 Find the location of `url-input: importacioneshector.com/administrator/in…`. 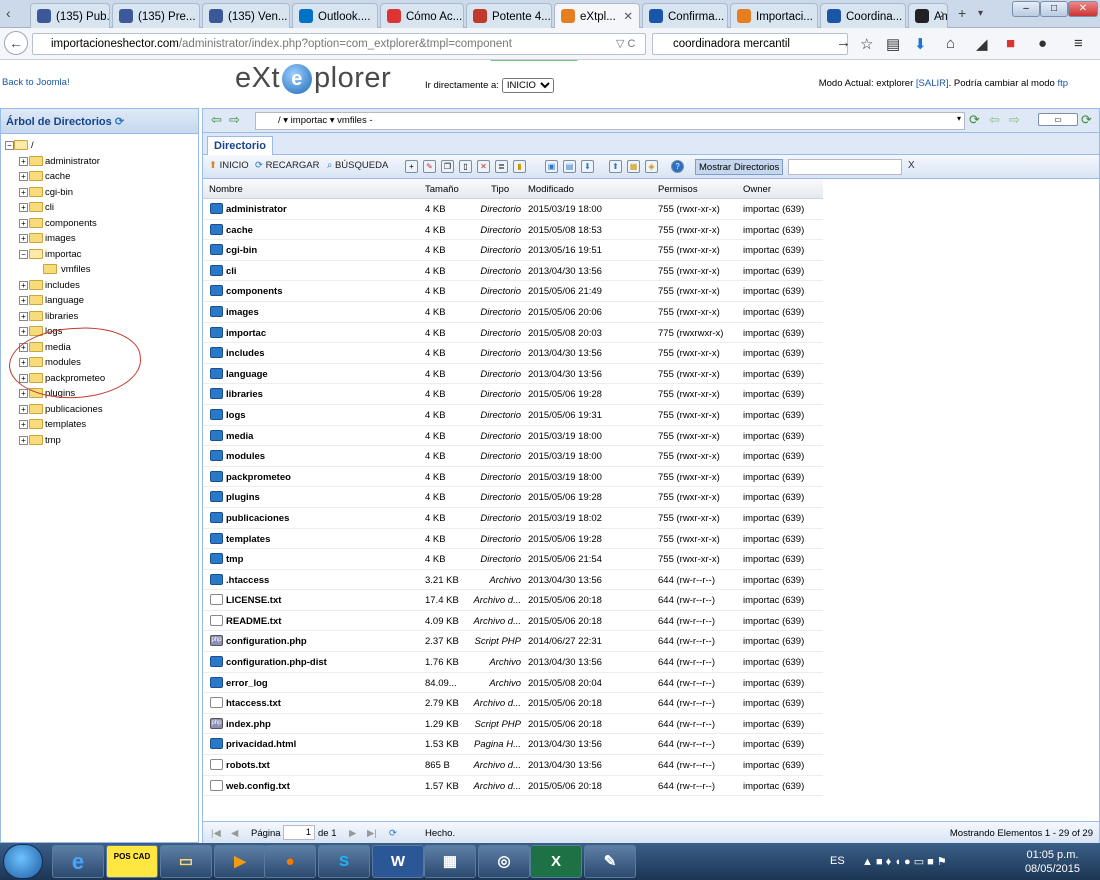

url-input: importacioneshector.com/administrator/in… is located at coordinates (339, 44).